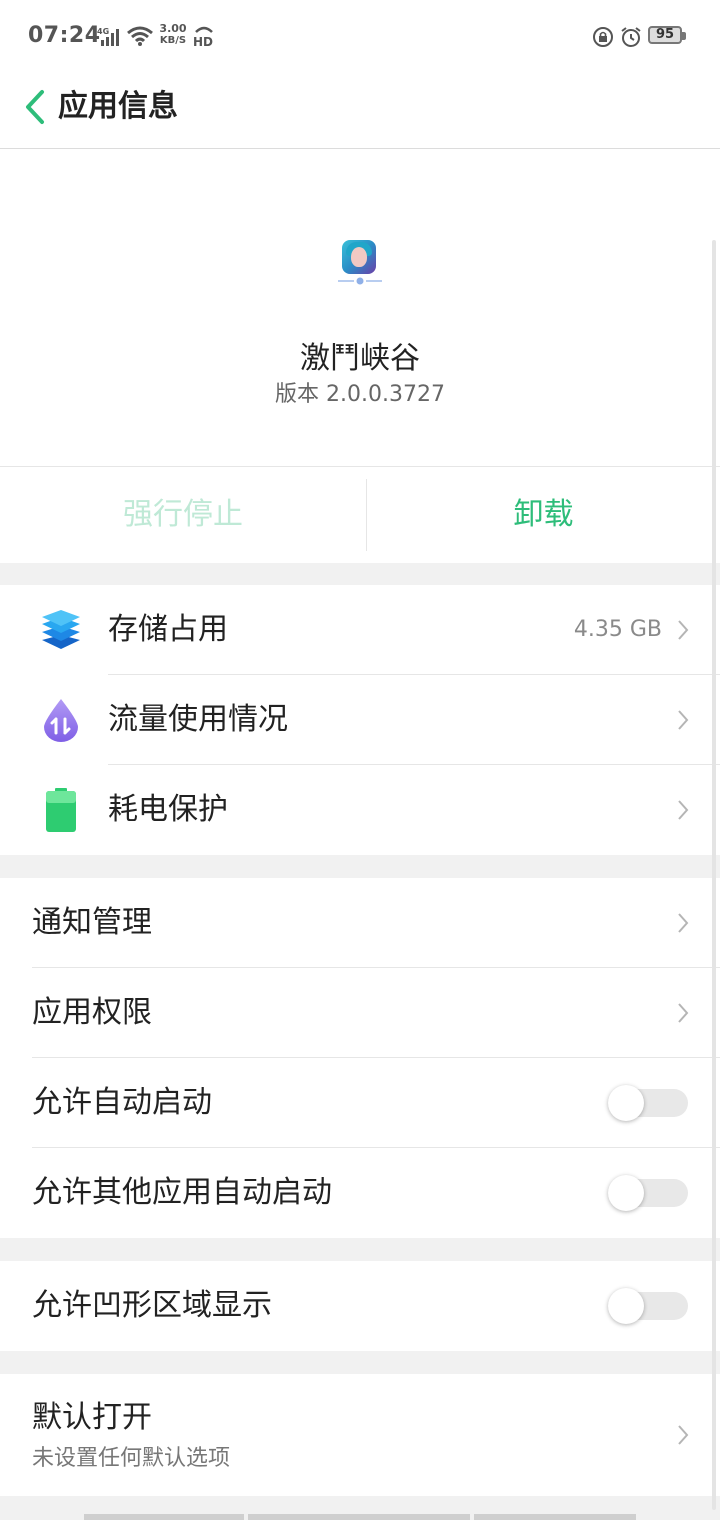 The height and width of the screenshot is (1520, 720). What do you see at coordinates (360, 923) in the screenshot?
I see `notification-management-row: 通知管理` at bounding box center [360, 923].